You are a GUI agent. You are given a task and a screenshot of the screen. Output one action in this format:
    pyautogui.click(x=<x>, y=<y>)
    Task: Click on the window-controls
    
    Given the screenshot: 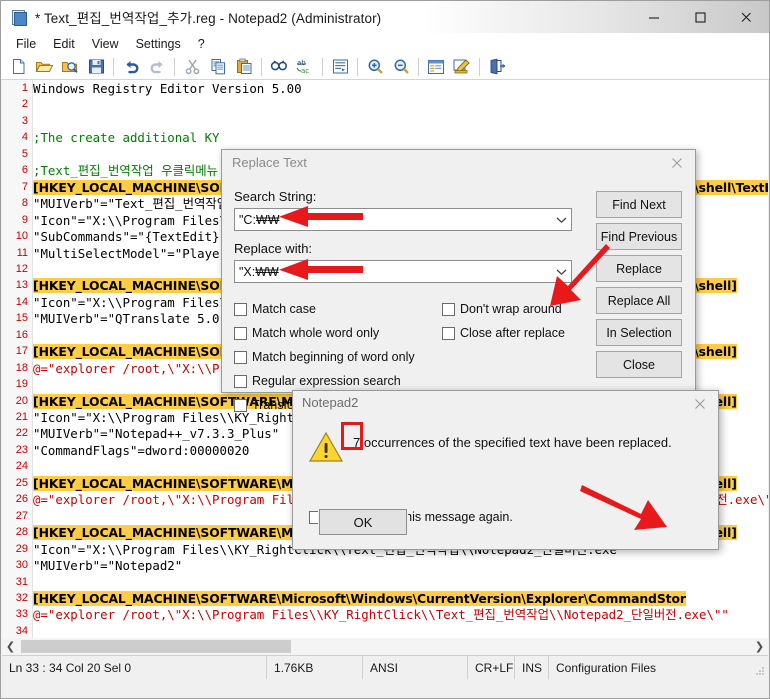 What is the action you would take?
    pyautogui.click(x=700, y=16)
    